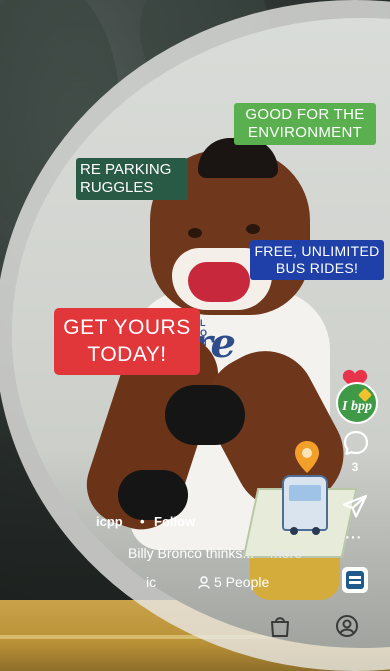  Describe the element at coordinates (219, 282) in the screenshot. I see `mascot-tongue` at that location.